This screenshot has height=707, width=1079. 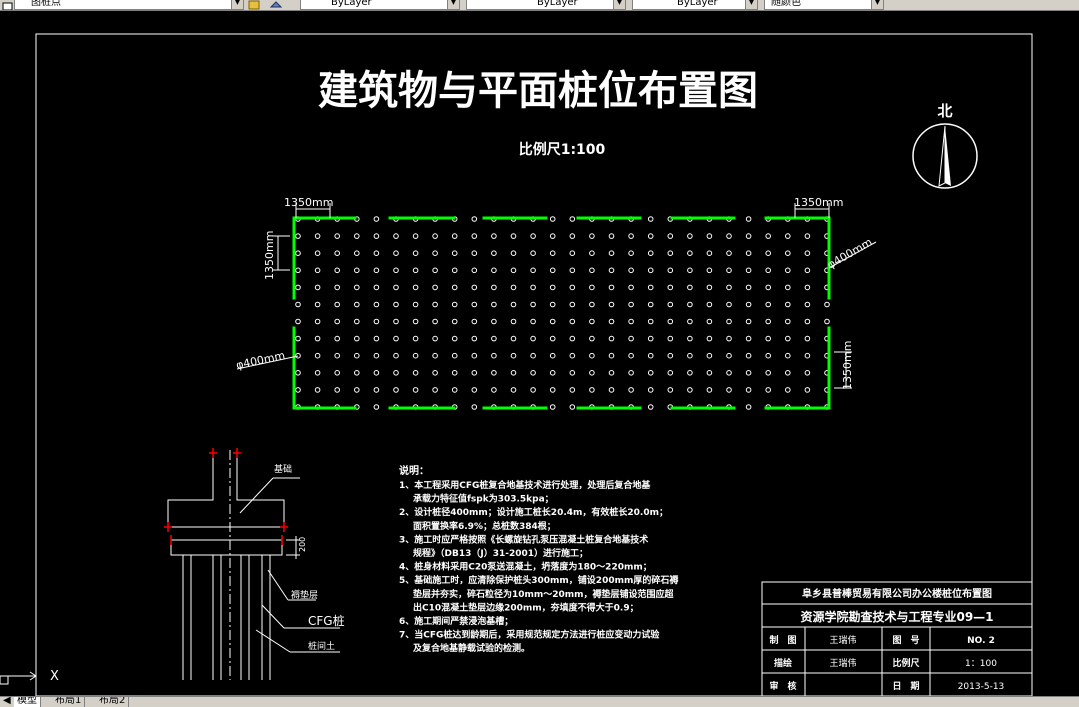 I want to click on make-current-layer-icon, so click(x=254, y=5).